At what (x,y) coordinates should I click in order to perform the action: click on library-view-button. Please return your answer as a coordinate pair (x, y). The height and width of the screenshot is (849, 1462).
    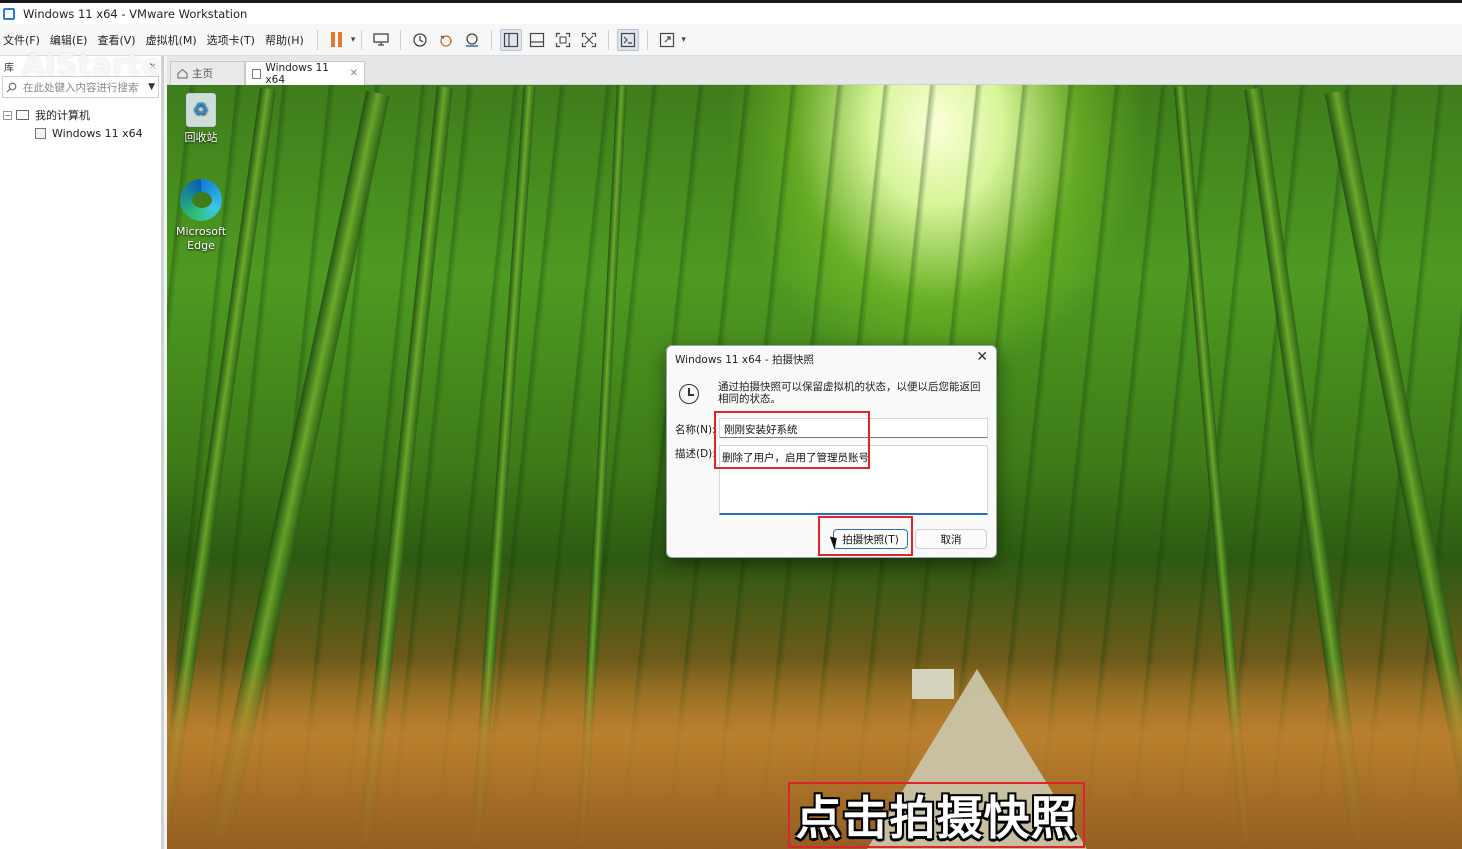
    Looking at the image, I should click on (511, 39).